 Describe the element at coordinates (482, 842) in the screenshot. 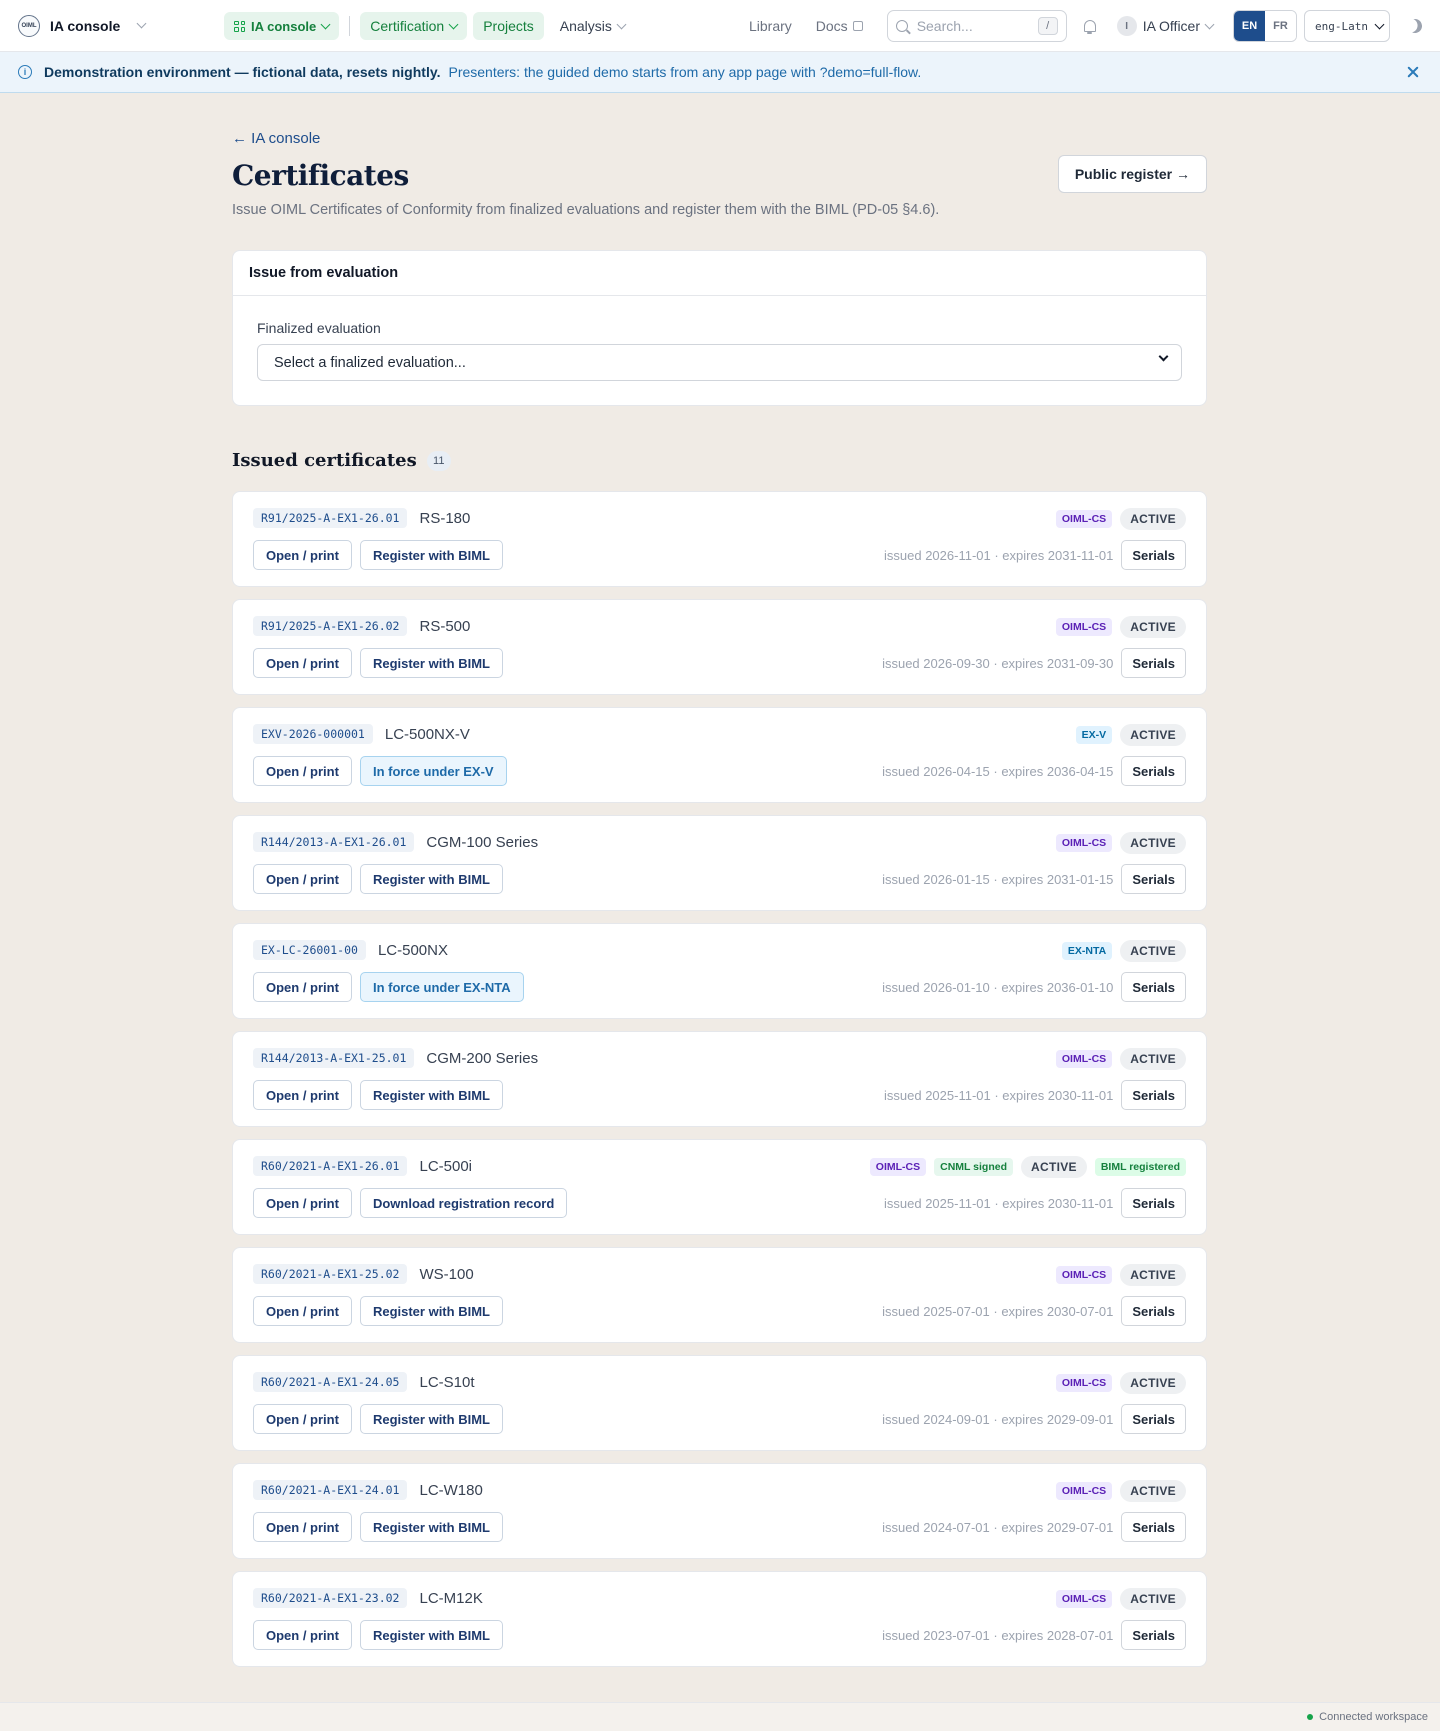

I see `certificate-model: CGM-100 Series` at that location.